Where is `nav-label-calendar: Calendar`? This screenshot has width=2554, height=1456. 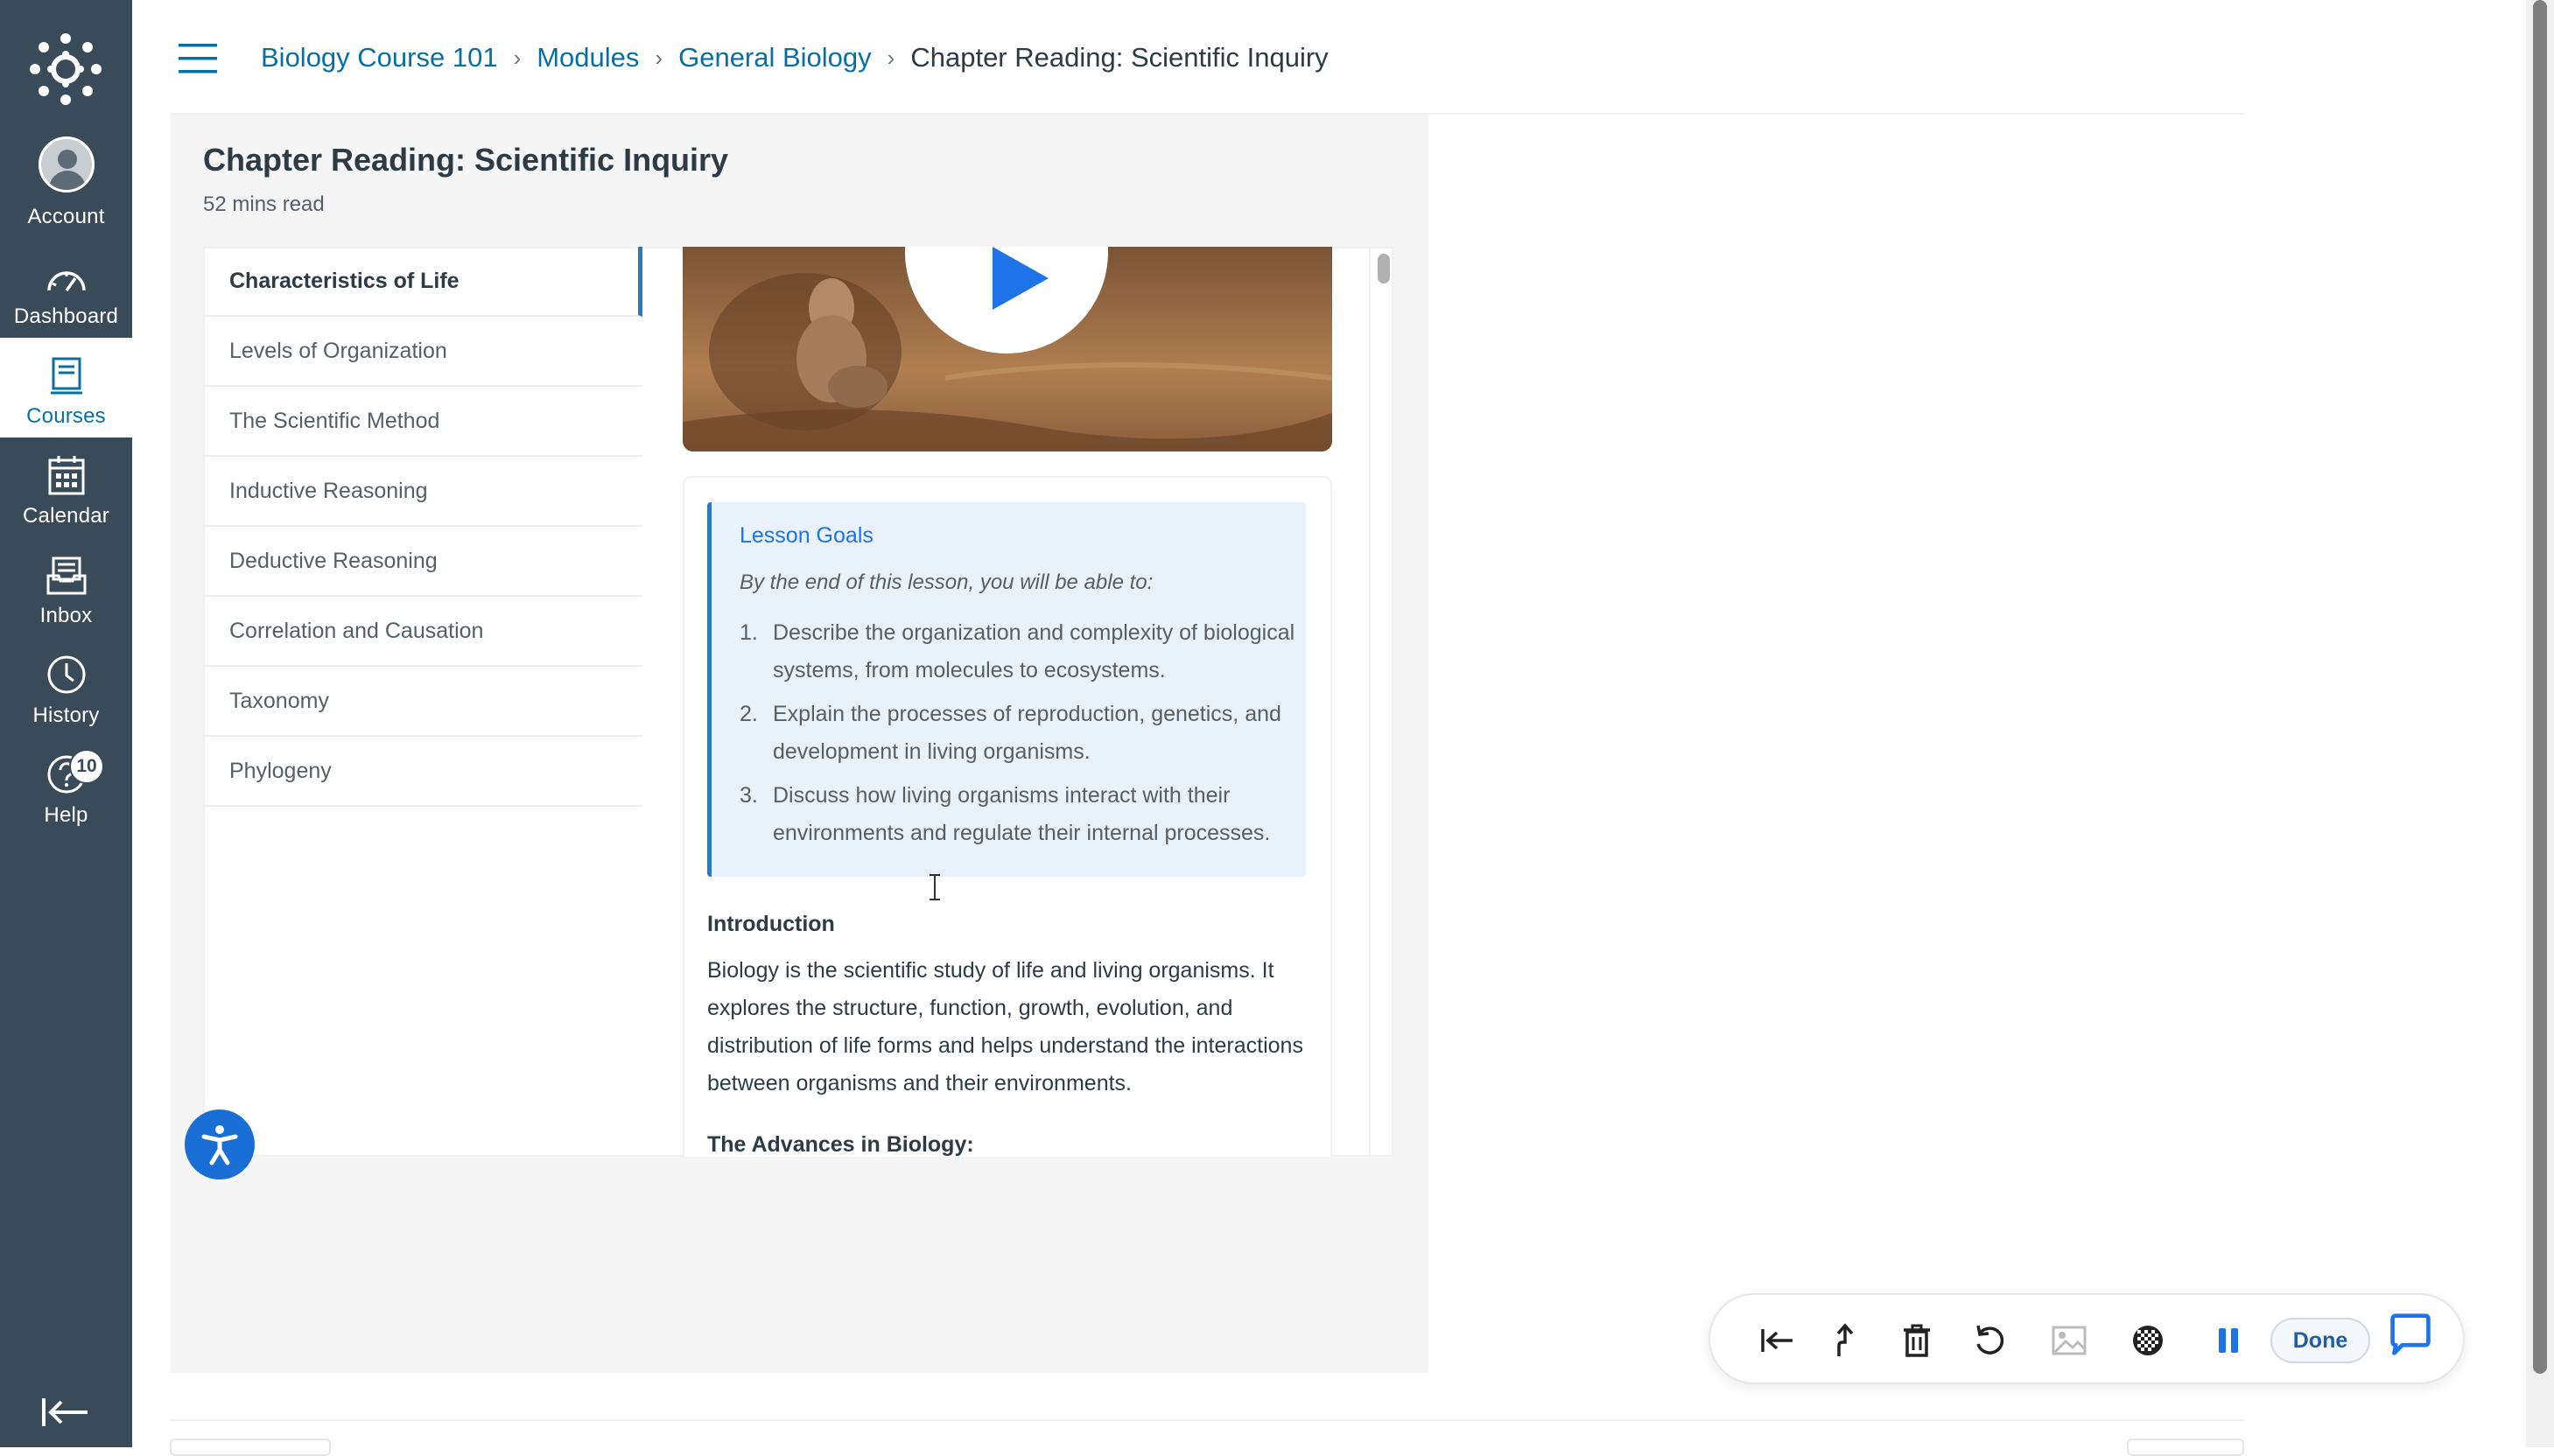
nav-label-calendar: Calendar is located at coordinates (66, 516).